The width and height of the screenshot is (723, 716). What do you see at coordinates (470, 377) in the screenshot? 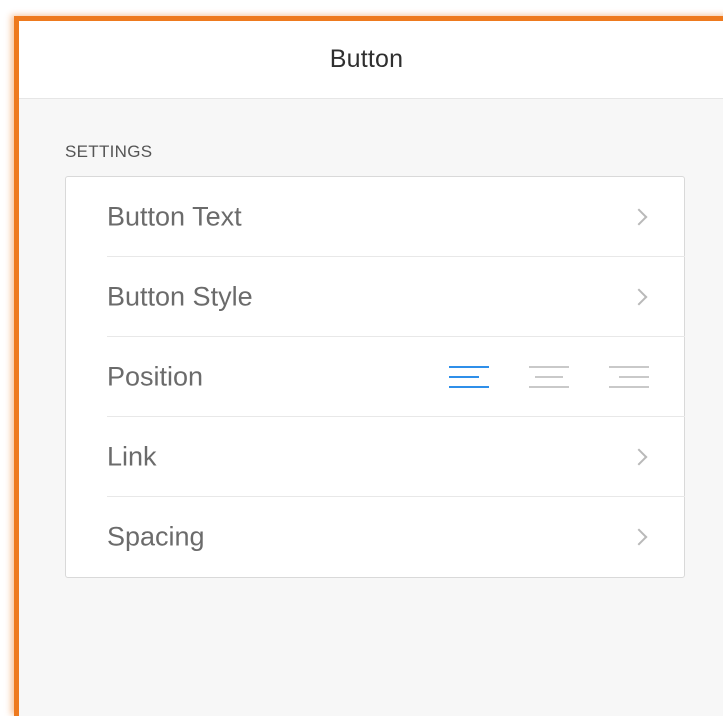
I see `align-left-icon` at bounding box center [470, 377].